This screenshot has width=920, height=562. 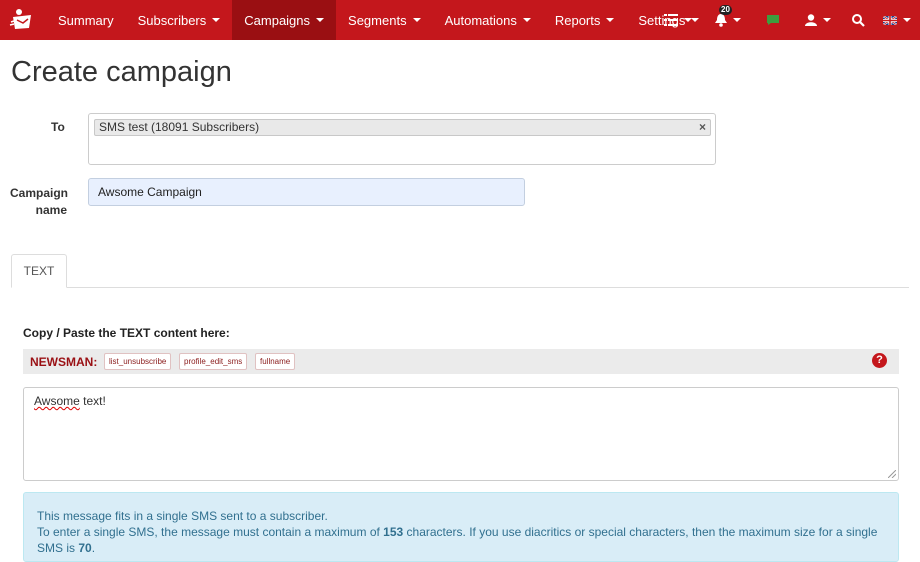 What do you see at coordinates (93, 548) in the screenshot?
I see `info-line-2c: .` at bounding box center [93, 548].